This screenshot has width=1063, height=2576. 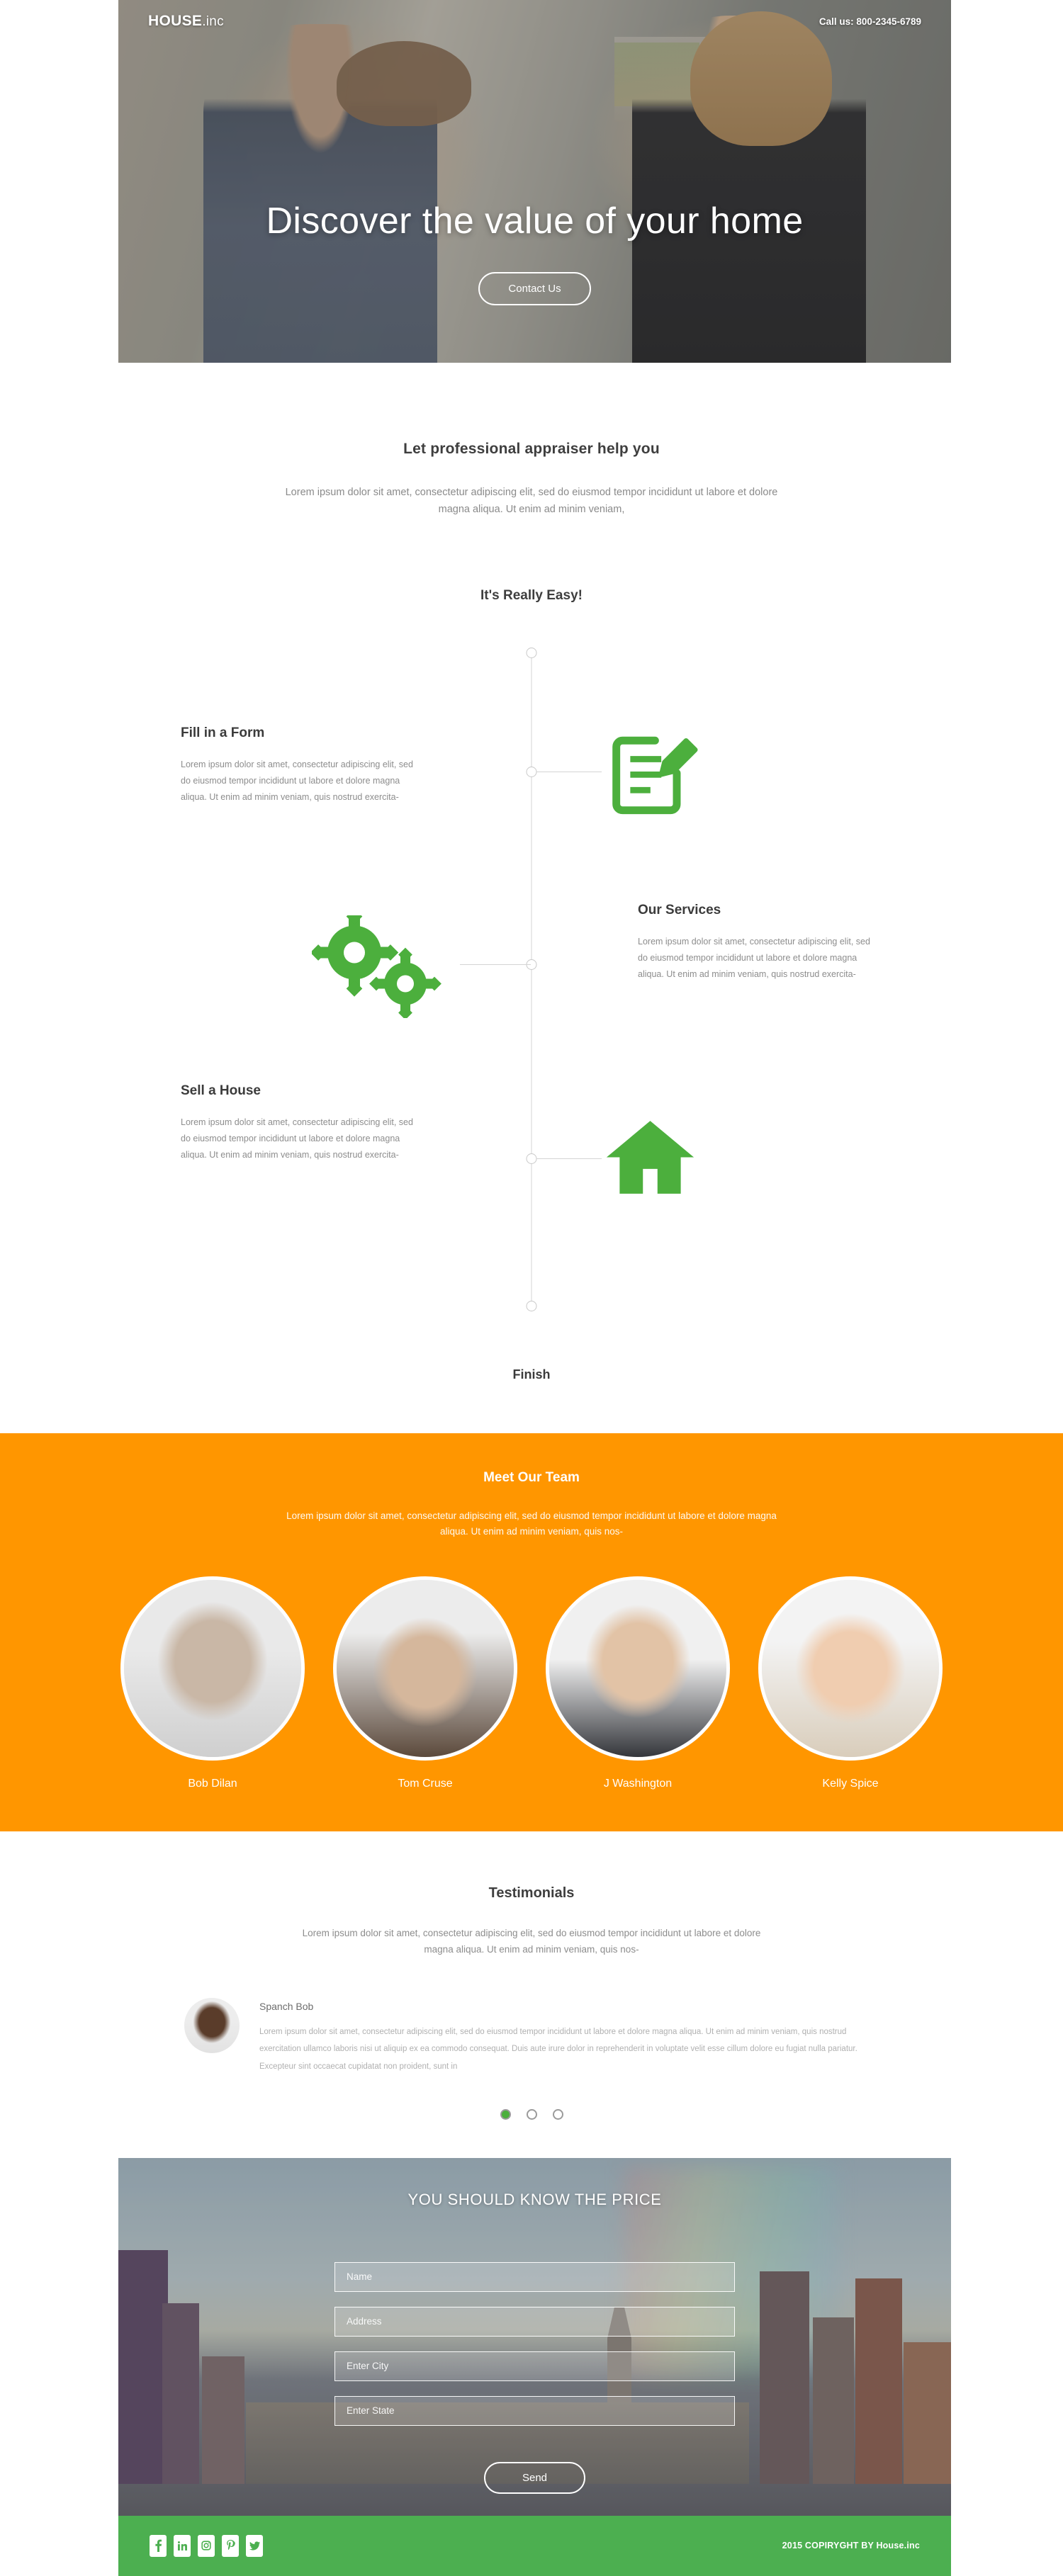 What do you see at coordinates (851, 2546) in the screenshot?
I see `copyright-text: 2015 COPIRYGHT BY House.inc` at bounding box center [851, 2546].